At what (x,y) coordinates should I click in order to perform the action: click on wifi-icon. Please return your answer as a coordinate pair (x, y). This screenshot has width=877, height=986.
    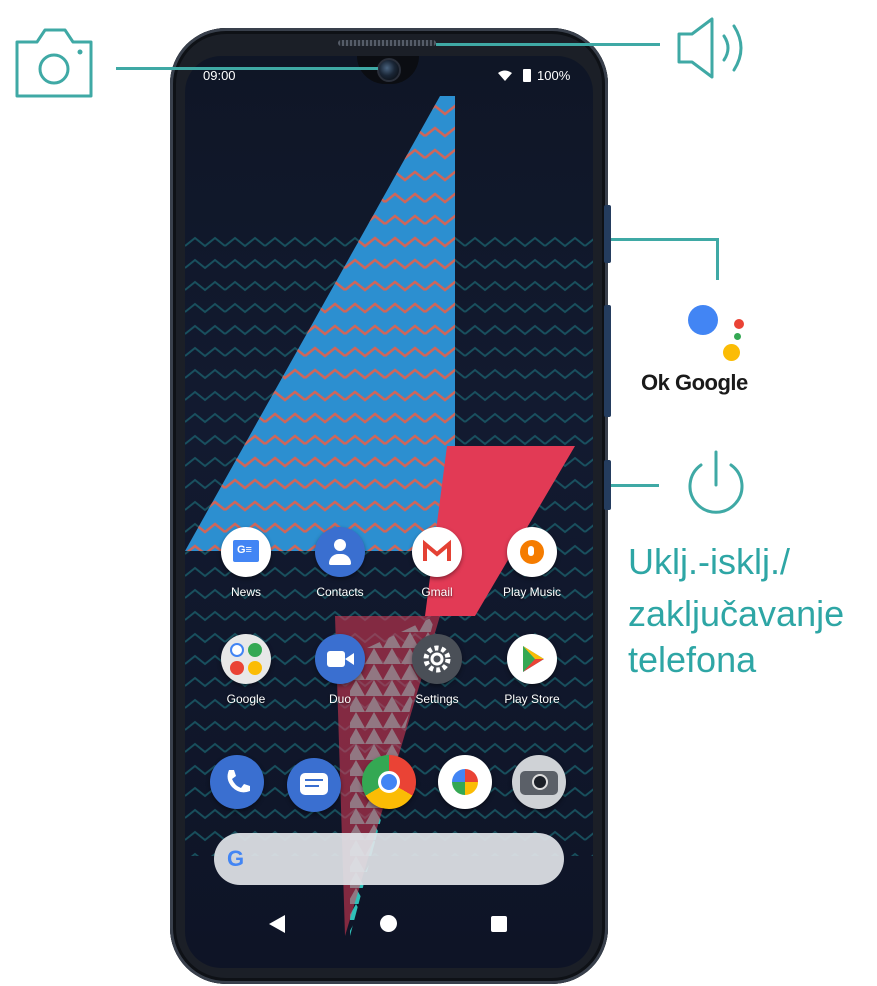
    Looking at the image, I should click on (505, 75).